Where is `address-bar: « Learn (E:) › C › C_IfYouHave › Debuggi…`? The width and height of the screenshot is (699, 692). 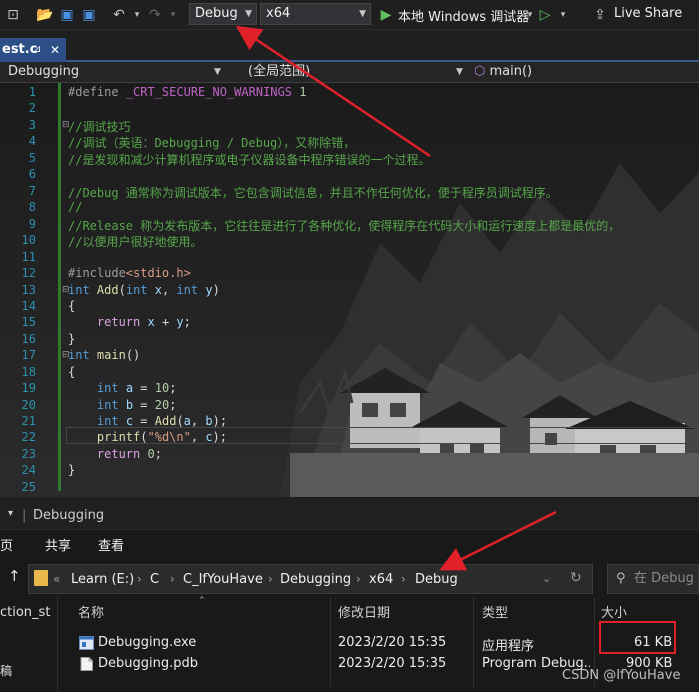 address-bar: « Learn (E:) › C › C_IfYouHave › Debuggi… is located at coordinates (310, 579).